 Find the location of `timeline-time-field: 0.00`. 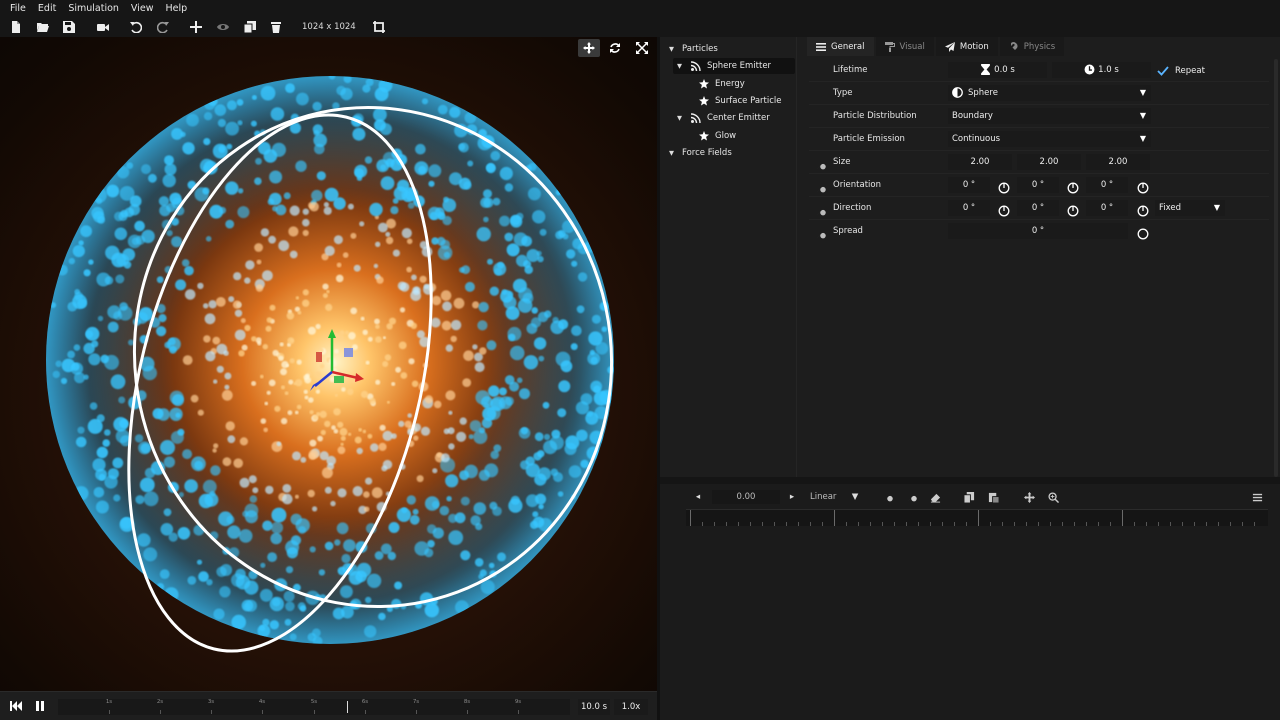

timeline-time-field: 0.00 is located at coordinates (746, 497).